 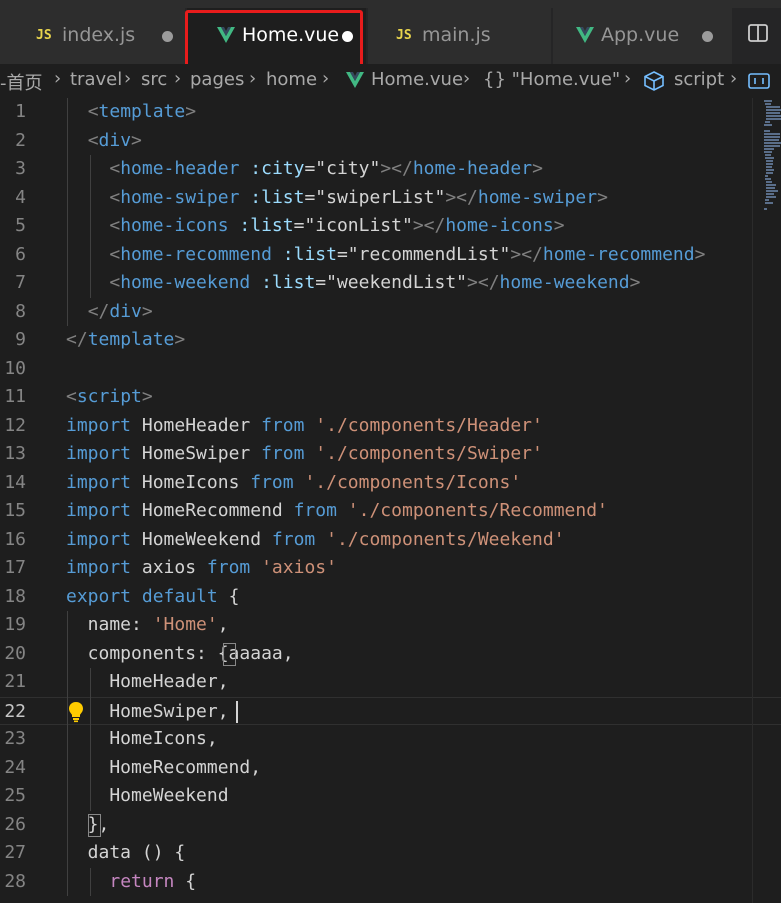 What do you see at coordinates (390, 340) in the screenshot?
I see `code-line: 9 </template>` at bounding box center [390, 340].